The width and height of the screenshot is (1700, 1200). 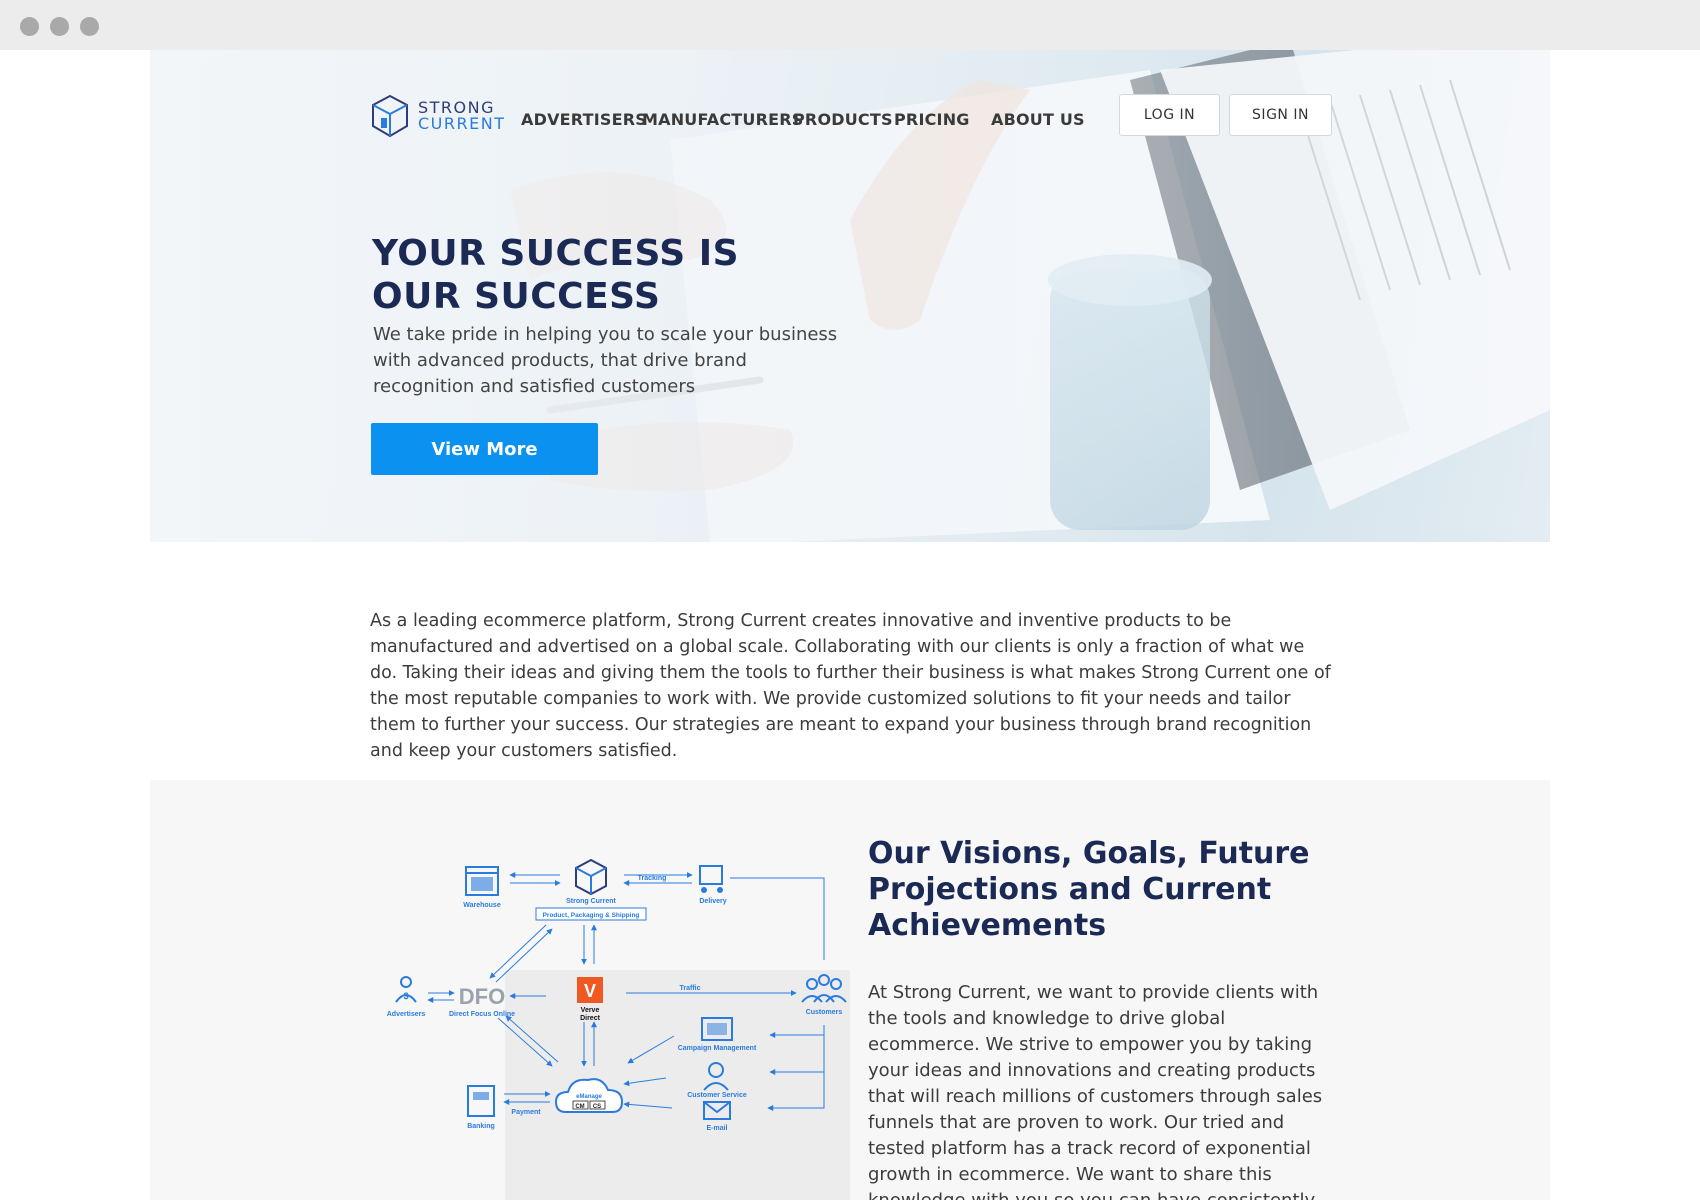 I want to click on customer-service-label: Customer Service, so click(x=717, y=1095).